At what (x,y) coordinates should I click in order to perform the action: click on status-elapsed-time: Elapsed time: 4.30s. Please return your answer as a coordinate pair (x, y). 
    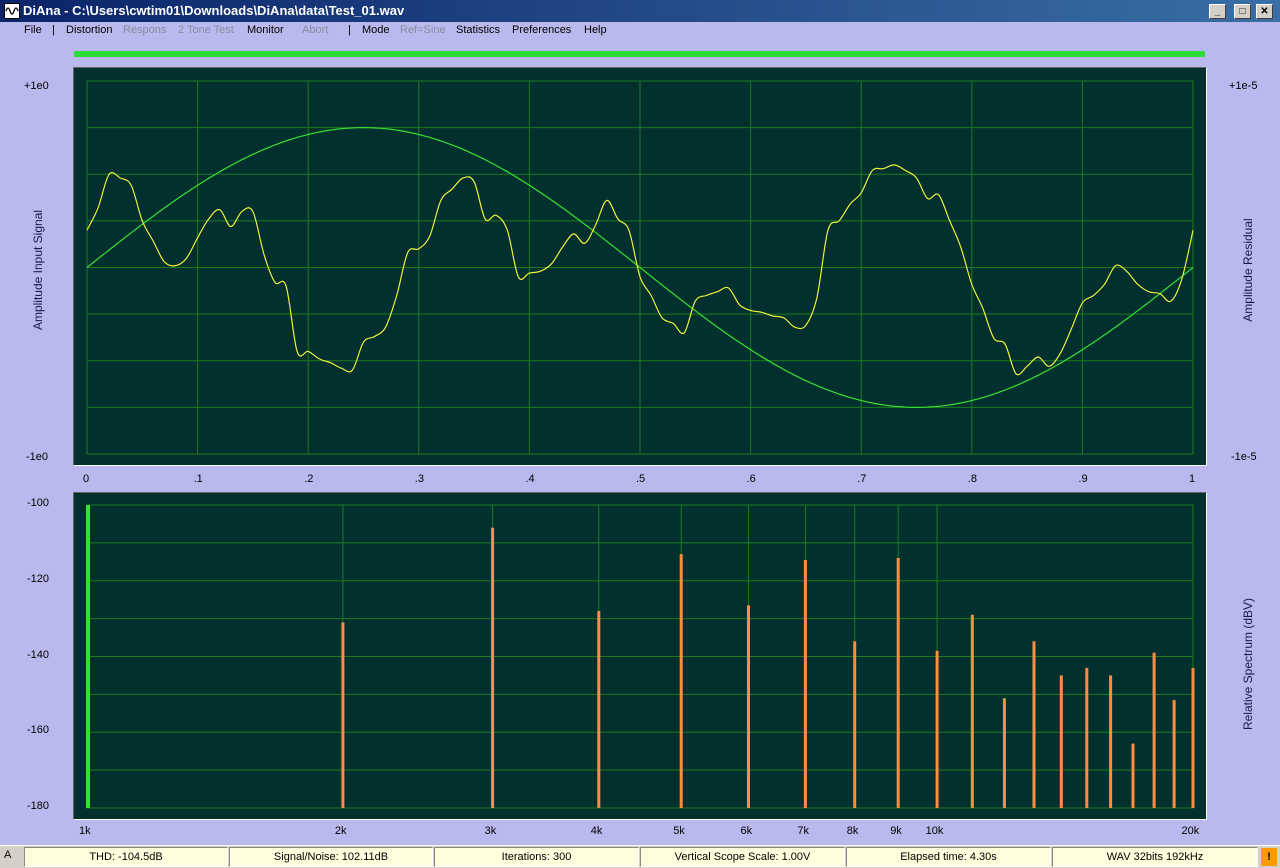
    Looking at the image, I should click on (948, 857).